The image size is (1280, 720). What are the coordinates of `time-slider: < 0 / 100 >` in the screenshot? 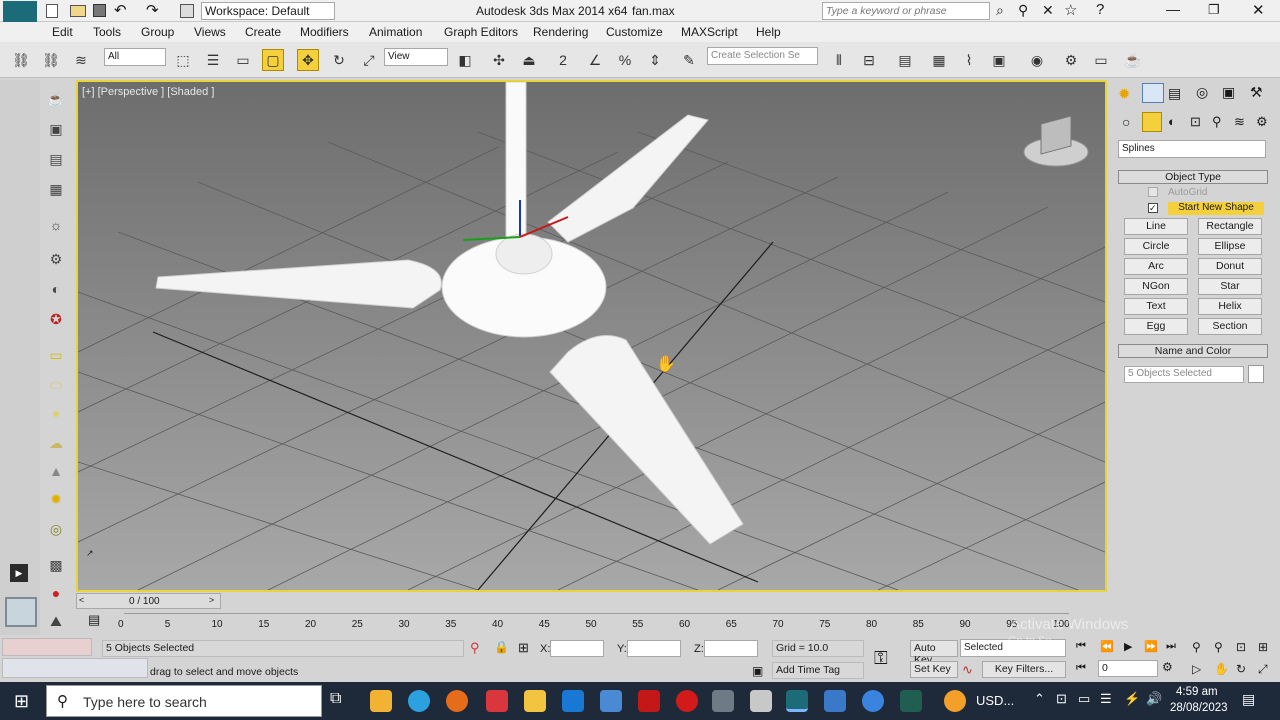 It's located at (148, 601).